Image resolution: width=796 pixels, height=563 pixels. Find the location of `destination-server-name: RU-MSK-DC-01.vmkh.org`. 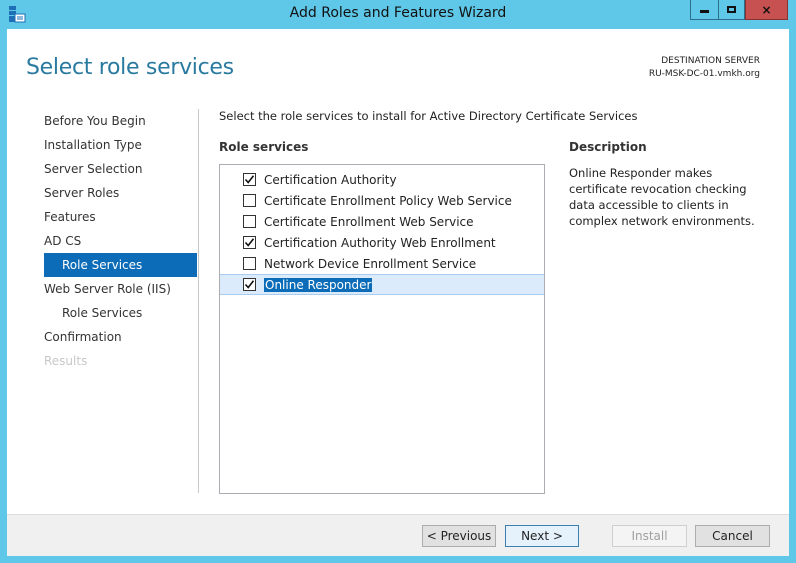

destination-server-name: RU-MSK-DC-01.vmkh.org is located at coordinates (704, 74).